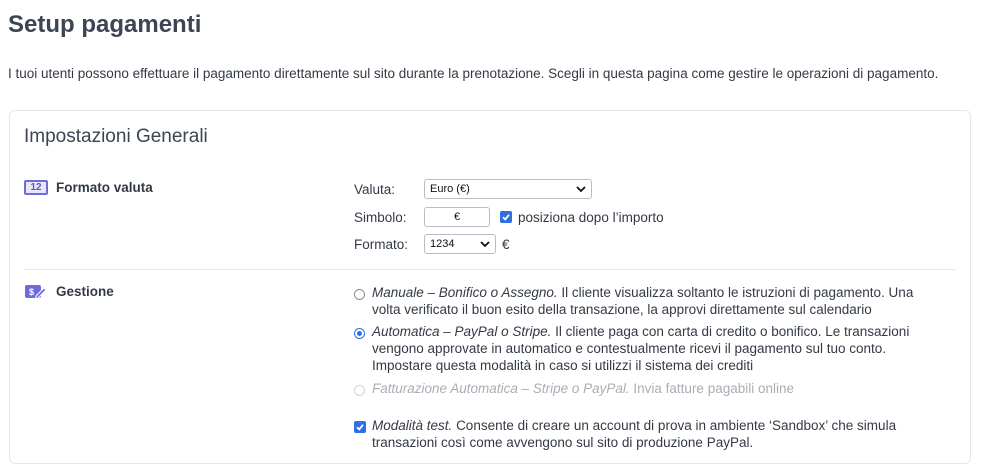 This screenshot has width=984, height=473. Describe the element at coordinates (359, 333) in the screenshot. I see `automatic-radio` at that location.